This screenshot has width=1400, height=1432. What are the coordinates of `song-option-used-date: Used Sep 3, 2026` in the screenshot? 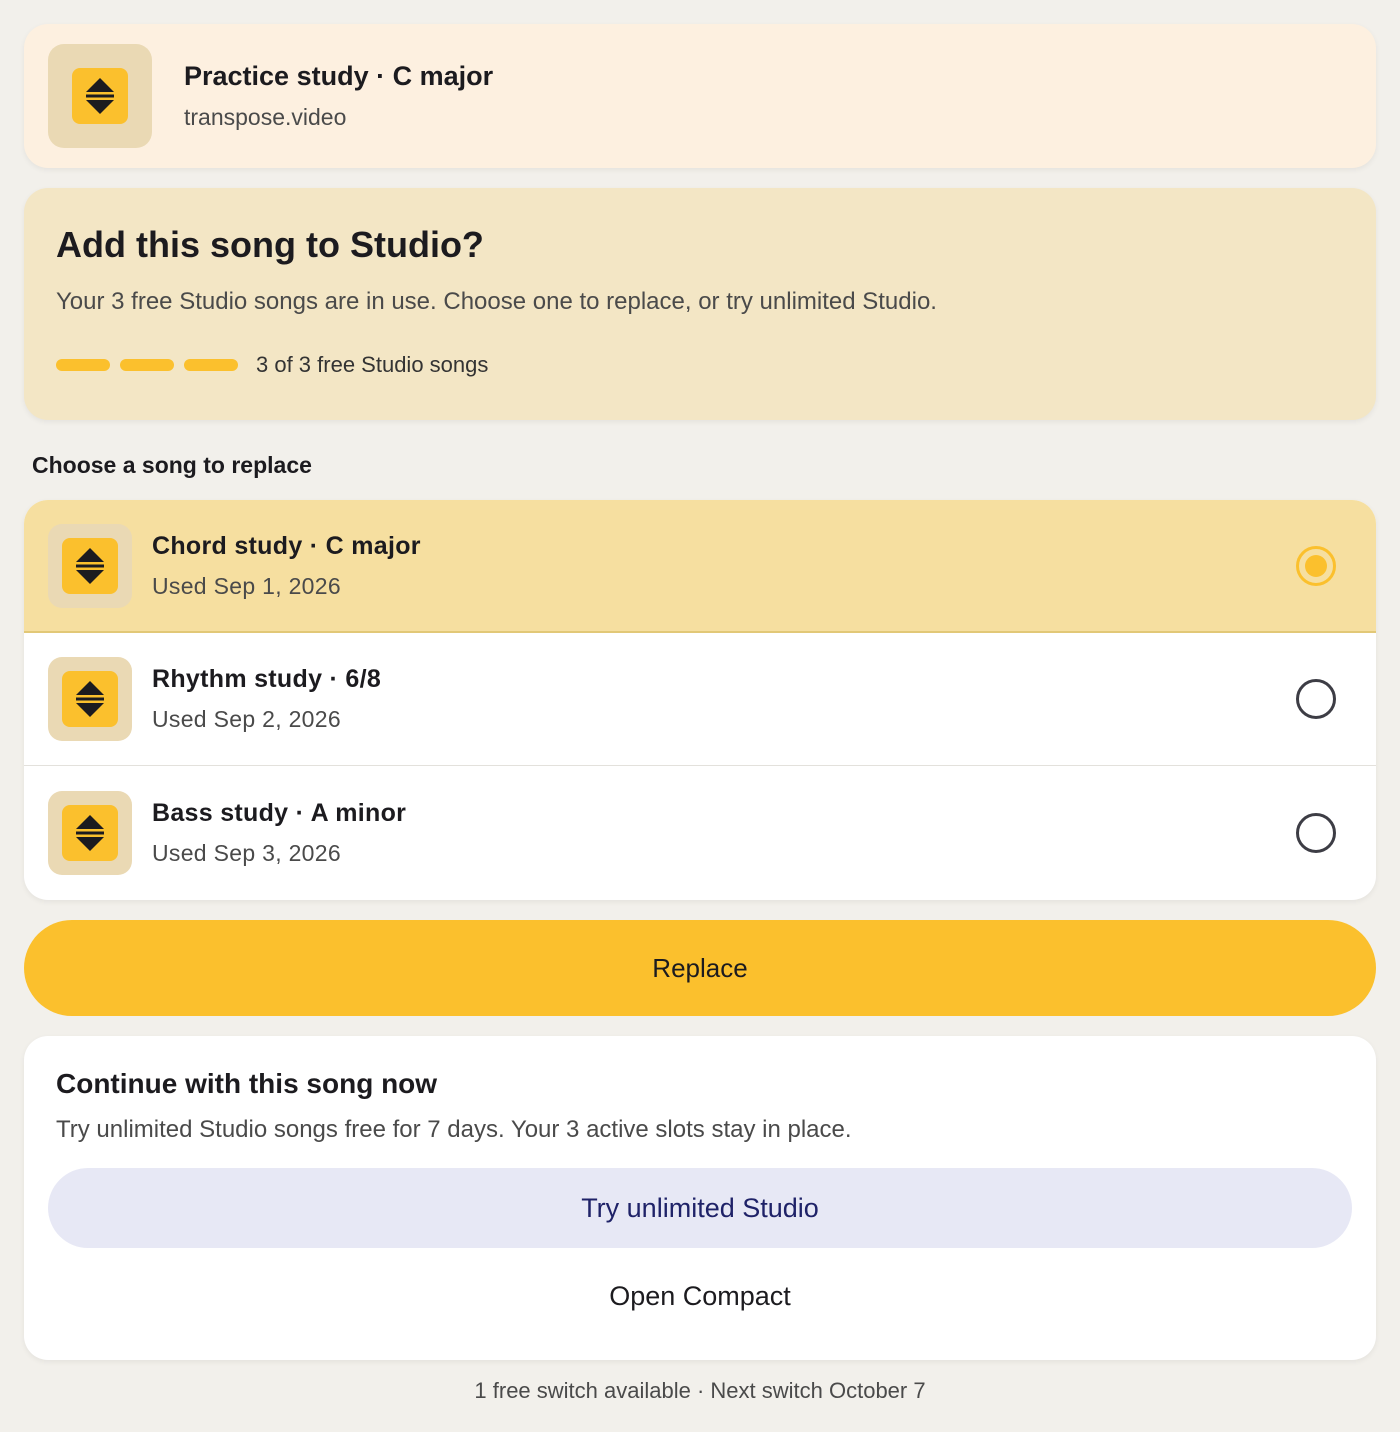 It's located at (246, 852).